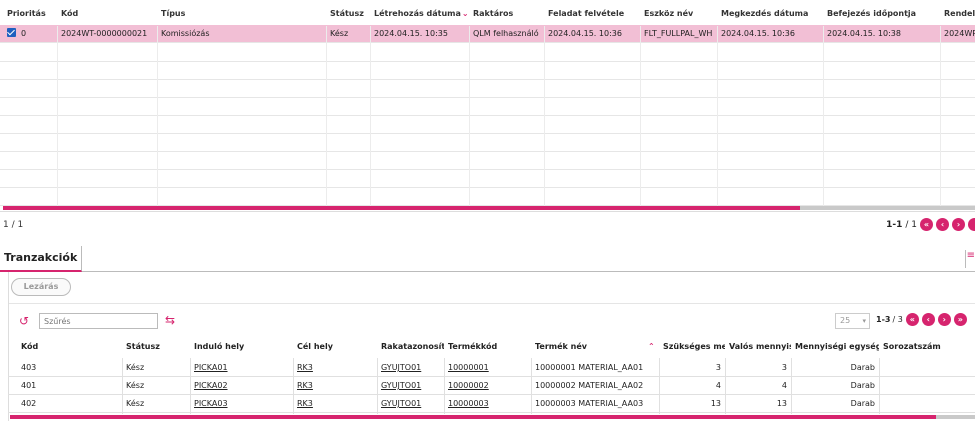 The width and height of the screenshot is (975, 421). I want to click on cell-code: 403, so click(29, 367).